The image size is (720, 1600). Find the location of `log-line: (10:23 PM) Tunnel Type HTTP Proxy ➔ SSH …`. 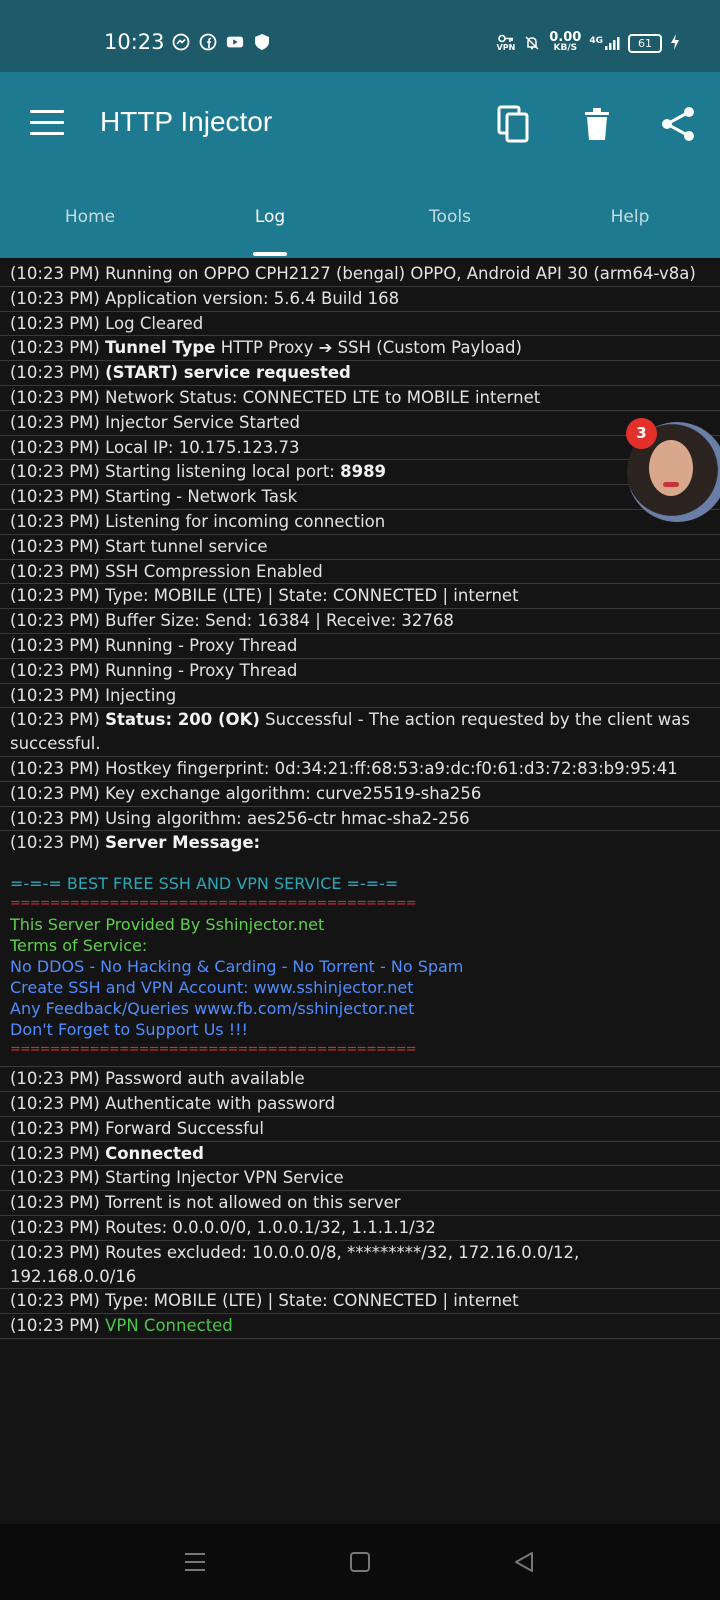

log-line: (10:23 PM) Tunnel Type HTTP Proxy ➔ SSH … is located at coordinates (360, 349).